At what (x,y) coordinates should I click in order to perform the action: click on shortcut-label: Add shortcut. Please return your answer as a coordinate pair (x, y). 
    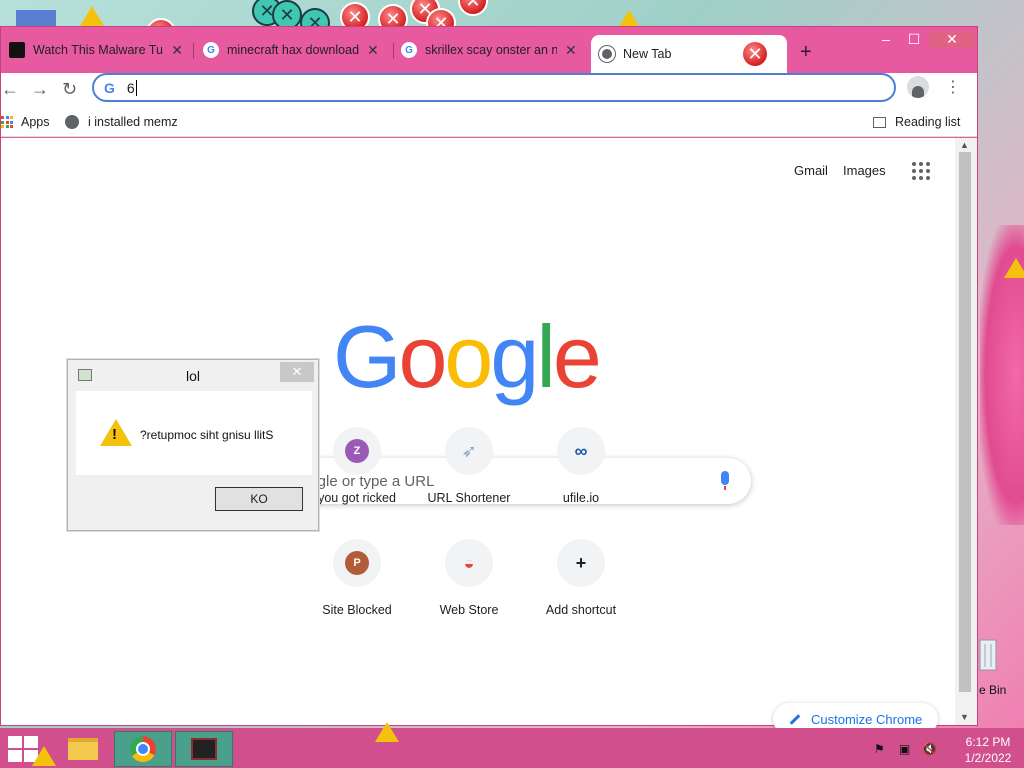
    Looking at the image, I should click on (581, 610).